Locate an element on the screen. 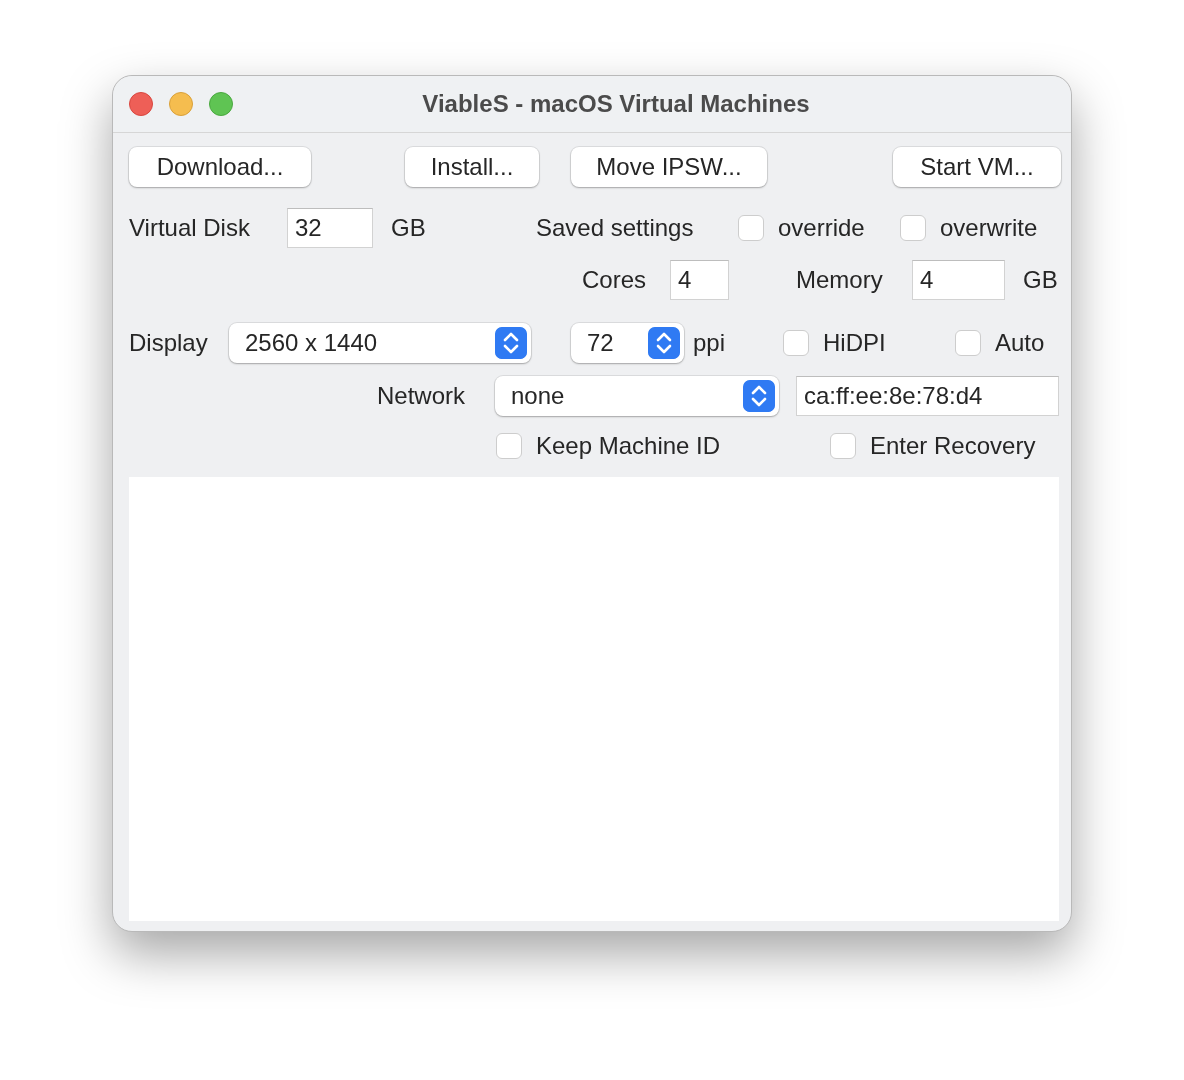 Image resolution: width=1184 pixels, height=1080 pixels. field-label: ppi is located at coordinates (710, 343).